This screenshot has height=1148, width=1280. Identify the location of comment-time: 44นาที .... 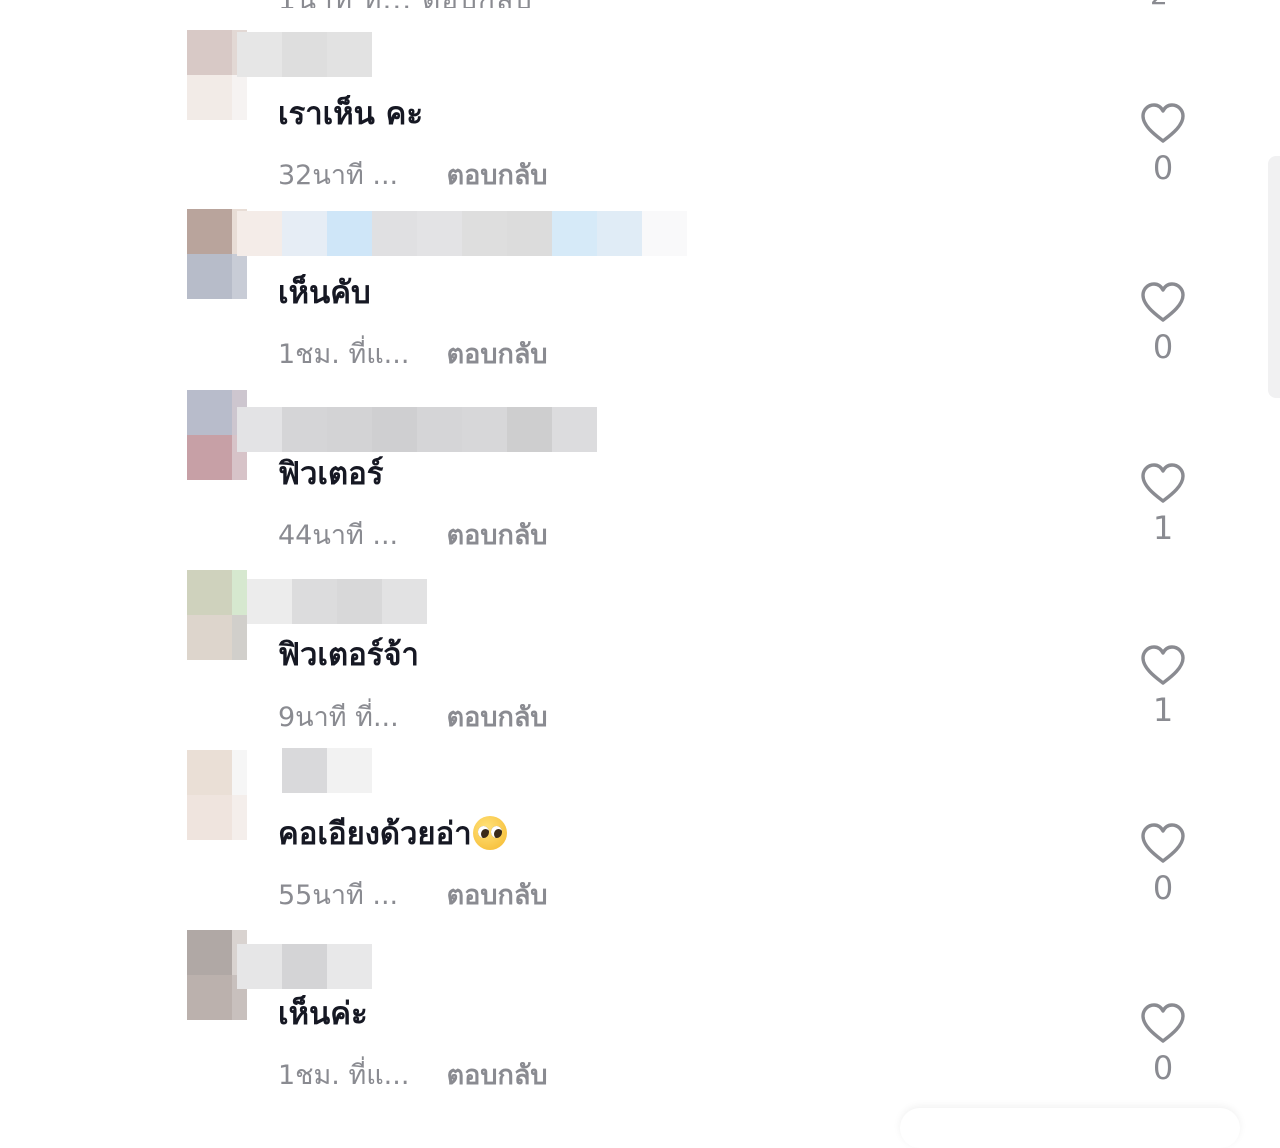
(338, 535).